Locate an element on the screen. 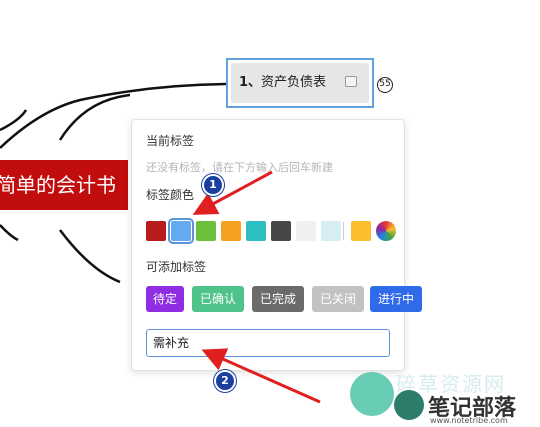 Image resolution: width=540 pixels, height=427 pixels. step-badge-2: 2 is located at coordinates (225, 381).